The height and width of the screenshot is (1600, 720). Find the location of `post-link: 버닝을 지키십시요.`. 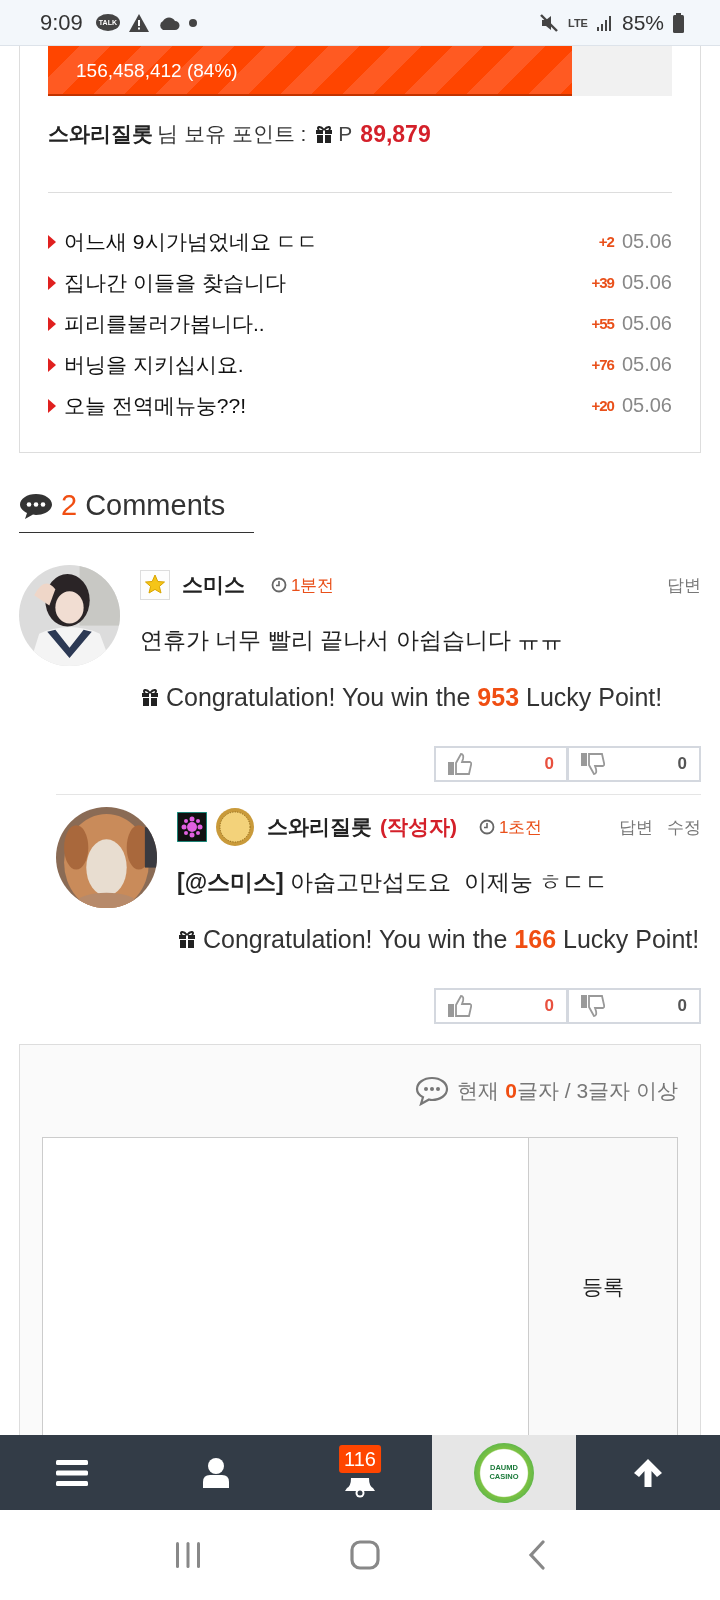

post-link: 버닝을 지키십시요. is located at coordinates (324, 364).